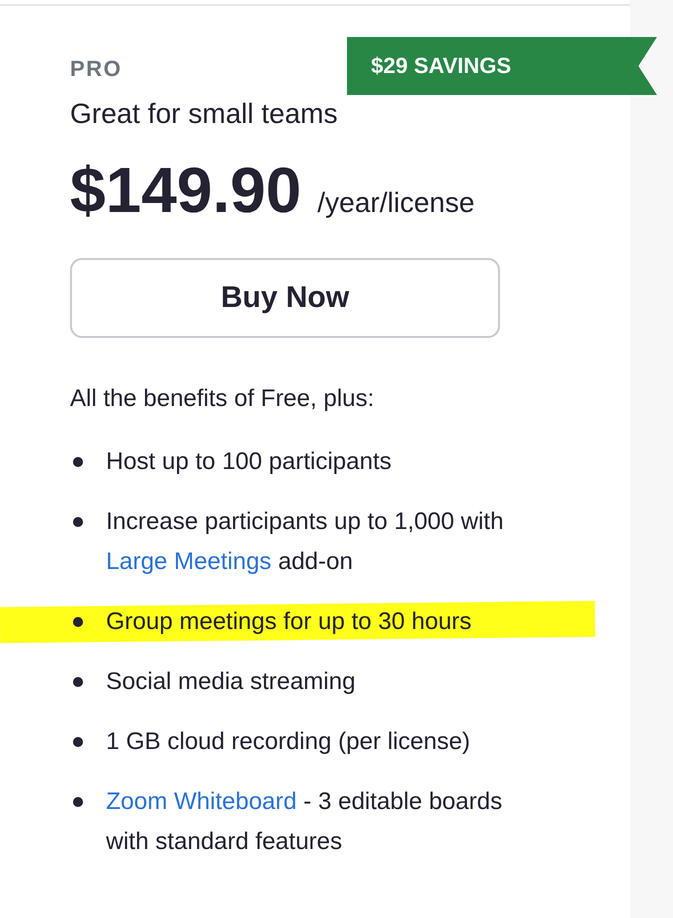  I want to click on plan-tagline: Great for small teams, so click(204, 114).